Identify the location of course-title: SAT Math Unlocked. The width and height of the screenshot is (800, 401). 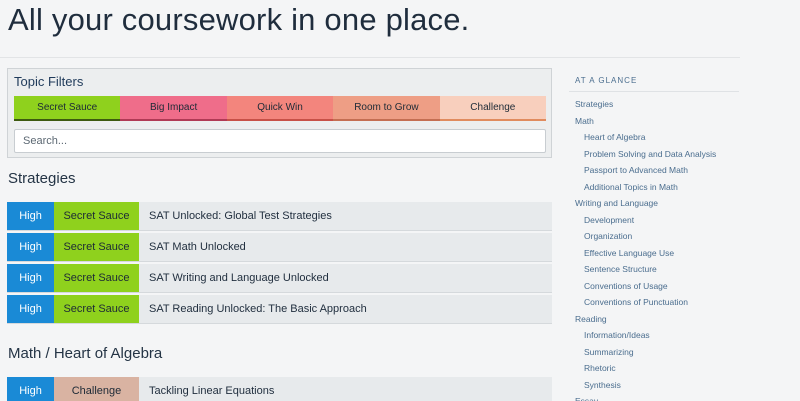
(345, 247).